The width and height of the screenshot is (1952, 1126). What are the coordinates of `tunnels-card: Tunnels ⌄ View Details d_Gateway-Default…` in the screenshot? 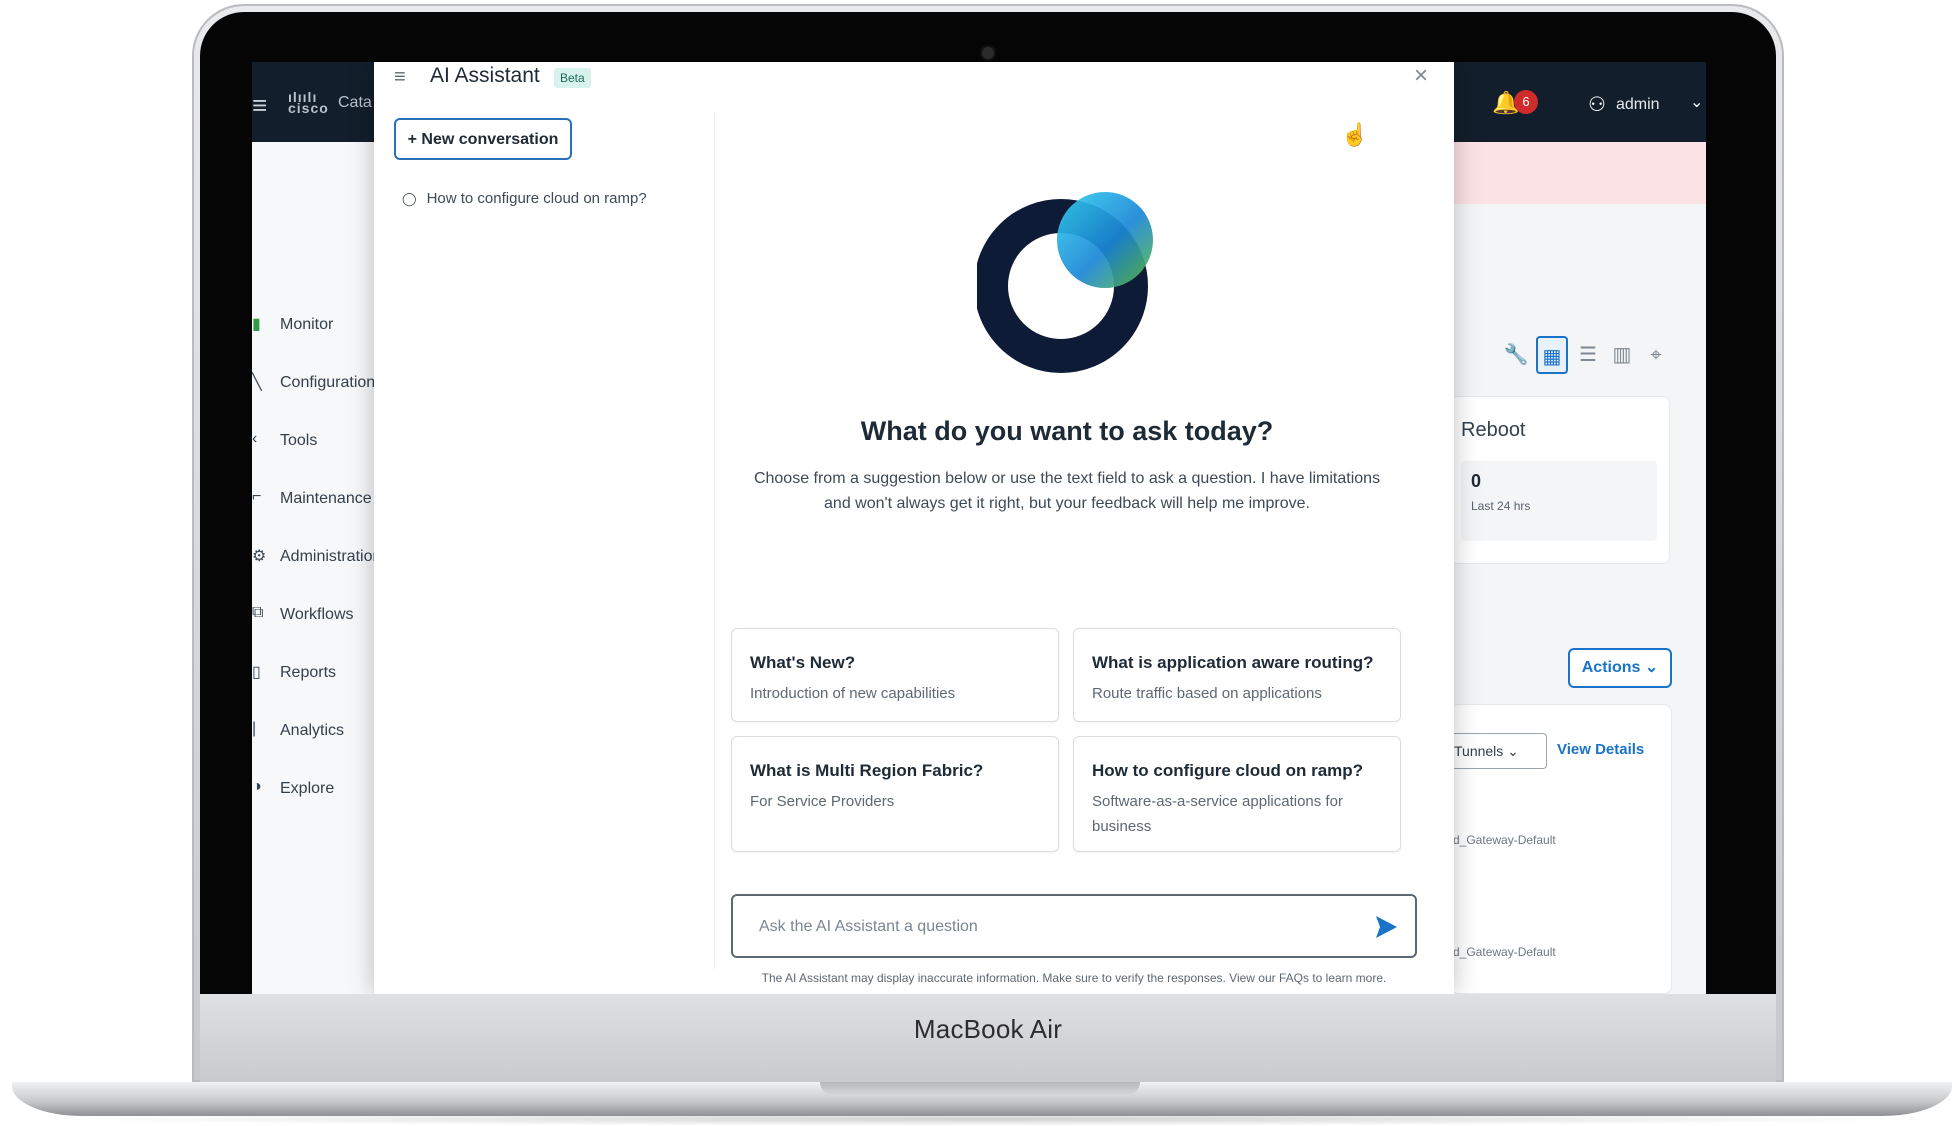 It's located at (1561, 849).